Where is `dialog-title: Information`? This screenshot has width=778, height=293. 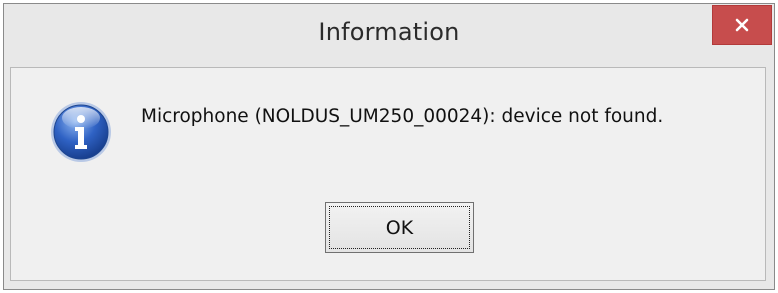 dialog-title: Information is located at coordinates (389, 32).